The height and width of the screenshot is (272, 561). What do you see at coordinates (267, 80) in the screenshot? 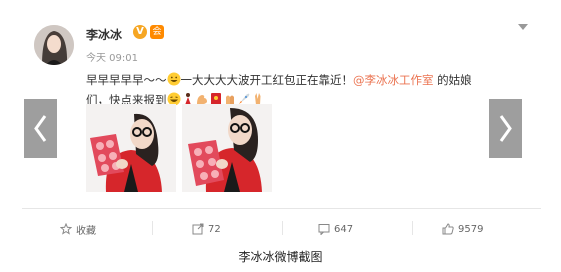
I see `post-text-part: 一大大大大波开工红包正在靠近！` at bounding box center [267, 80].